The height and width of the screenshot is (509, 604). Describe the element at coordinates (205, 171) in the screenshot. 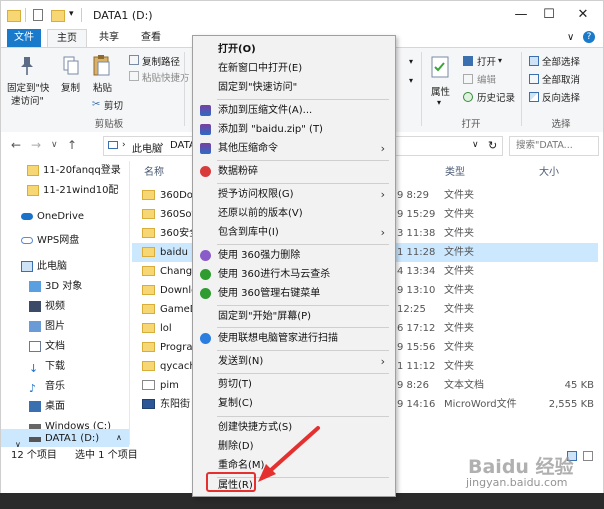

I see `shred-icon` at that location.